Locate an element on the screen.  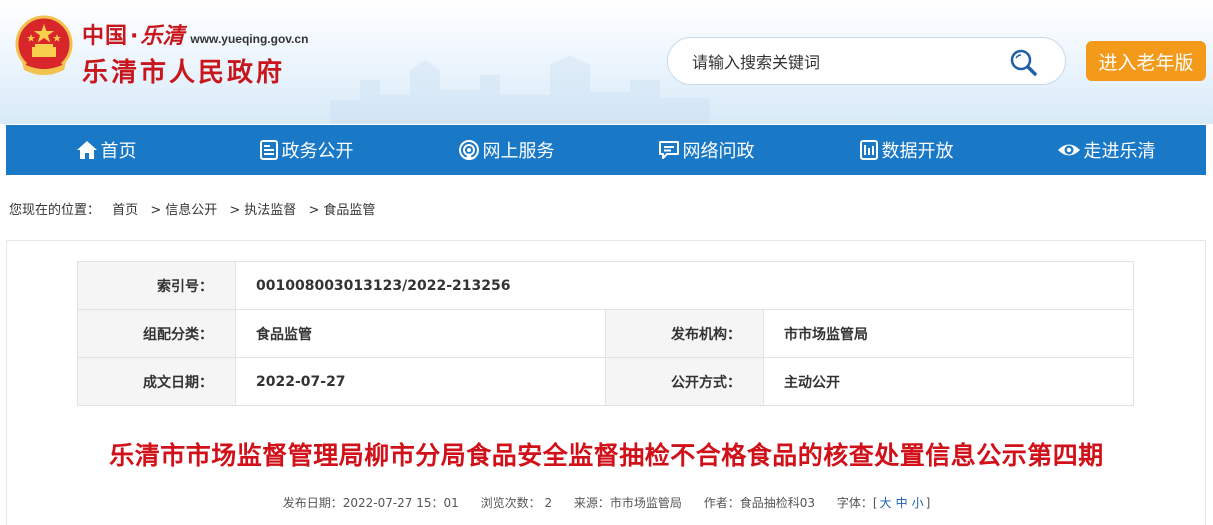
nav-item-label: 首页 is located at coordinates (118, 151).